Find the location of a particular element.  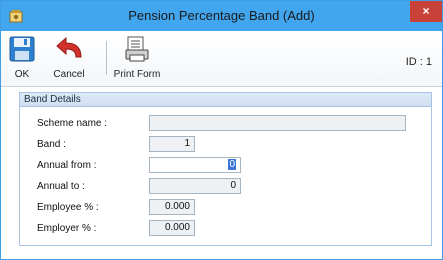

annual-from-field: 0 is located at coordinates (195, 165).